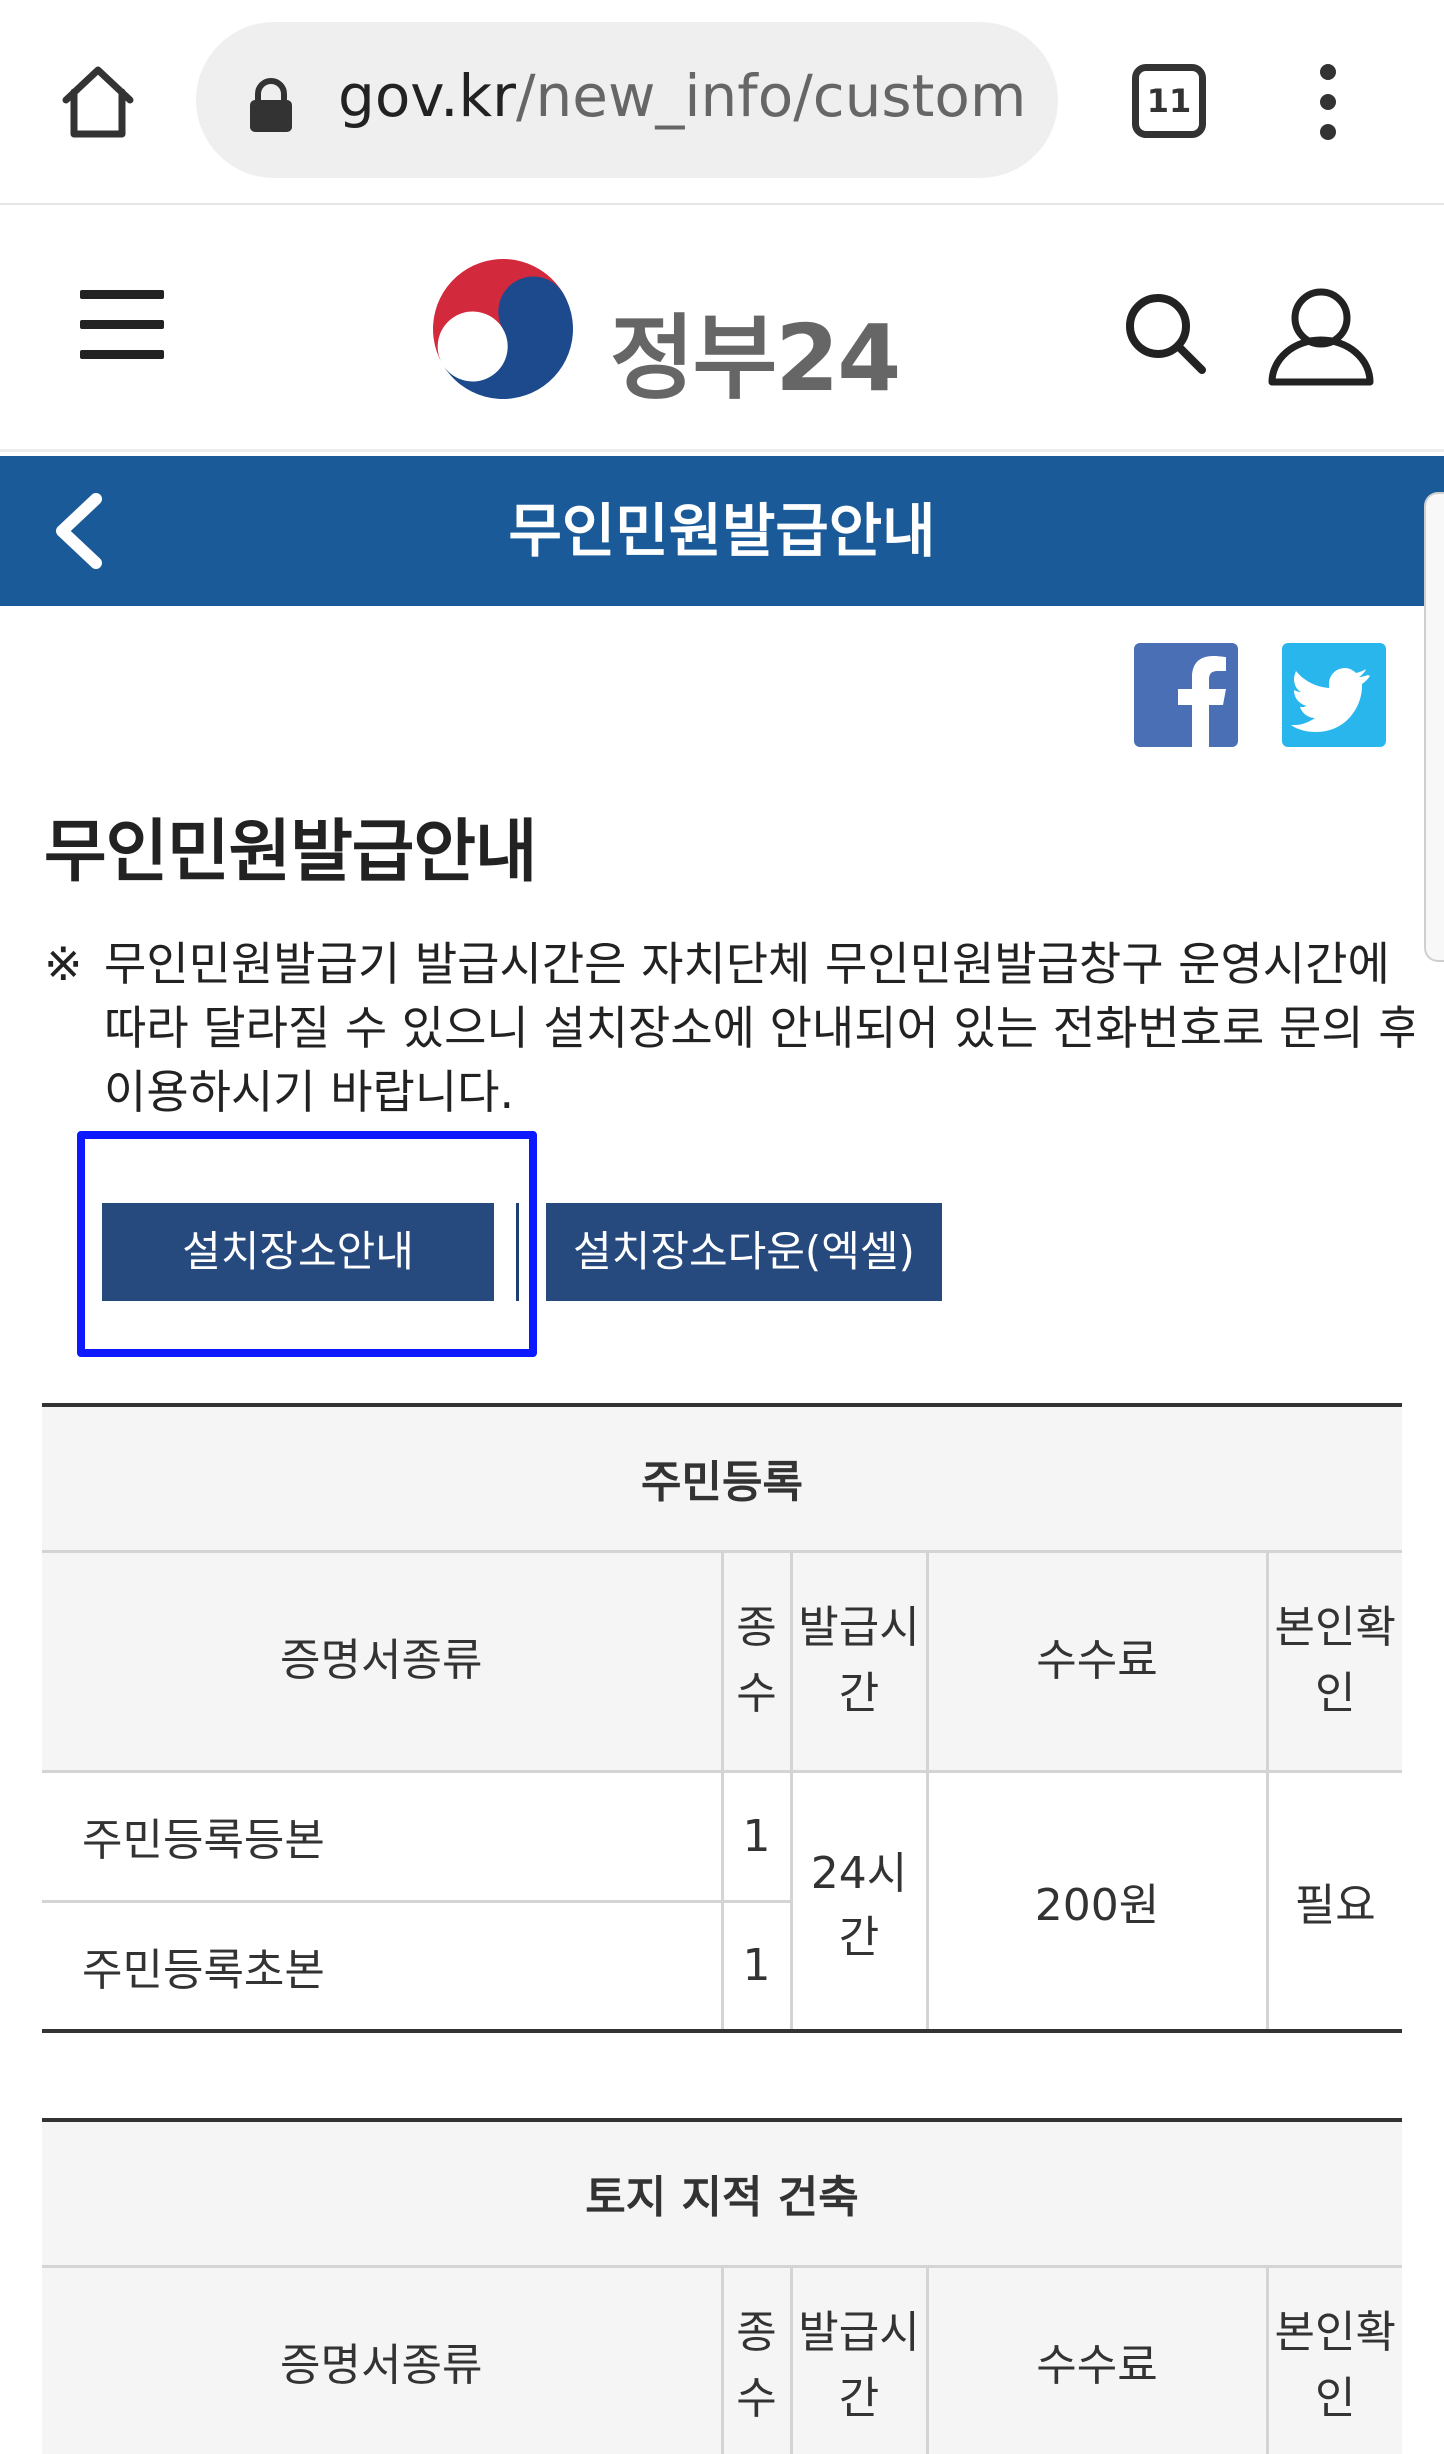 The image size is (1444, 2454). Describe the element at coordinates (1330, 700) in the screenshot. I see `twitter-icon` at that location.